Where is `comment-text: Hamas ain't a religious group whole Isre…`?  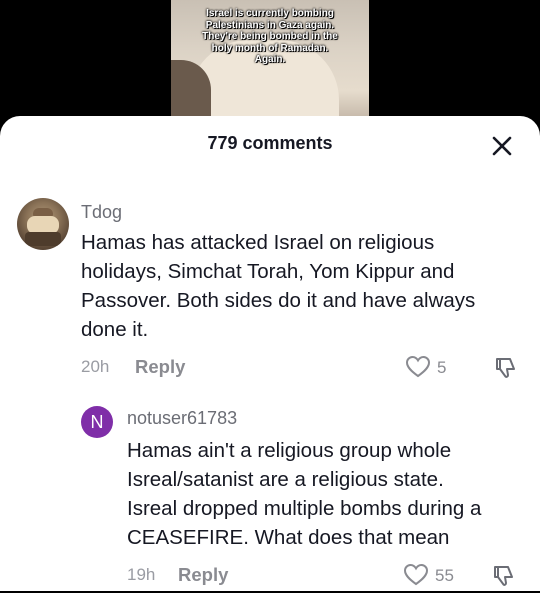
comment-text: Hamas ain't a religious group whole Isre… is located at coordinates (304, 494).